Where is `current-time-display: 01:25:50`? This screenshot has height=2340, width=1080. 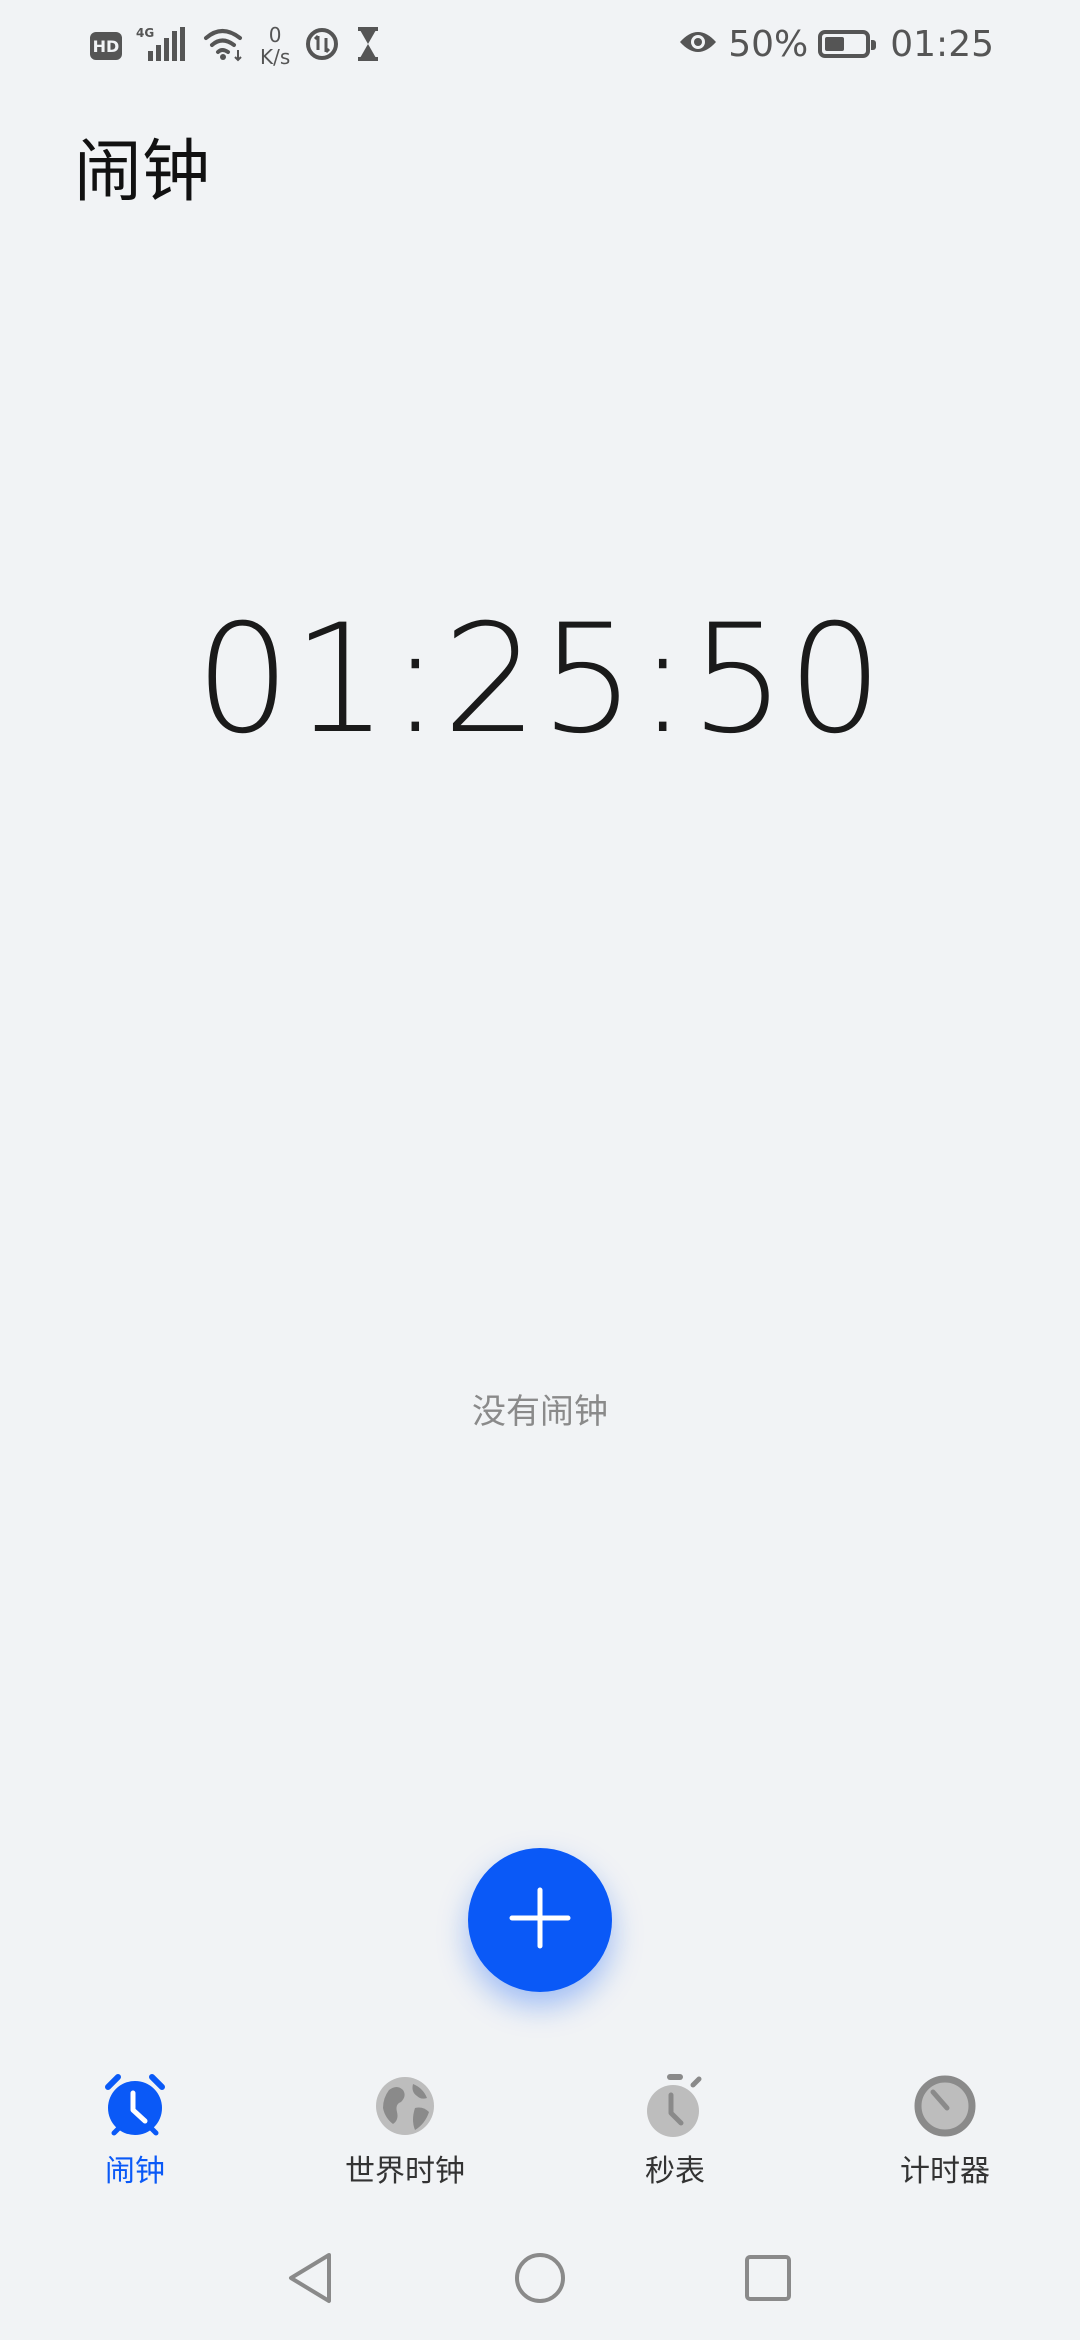
current-time-display: 01:25:50 is located at coordinates (540, 680).